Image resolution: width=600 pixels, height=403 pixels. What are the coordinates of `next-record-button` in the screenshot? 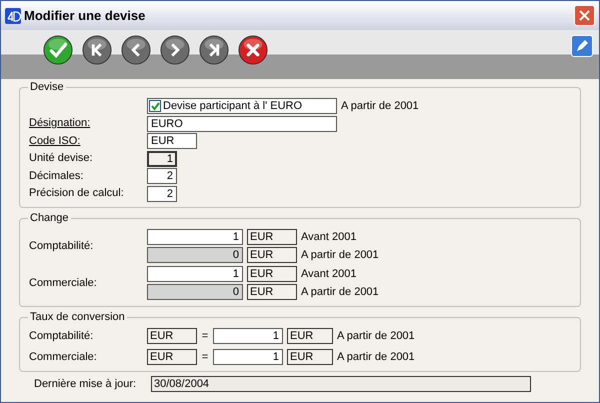 It's located at (175, 50).